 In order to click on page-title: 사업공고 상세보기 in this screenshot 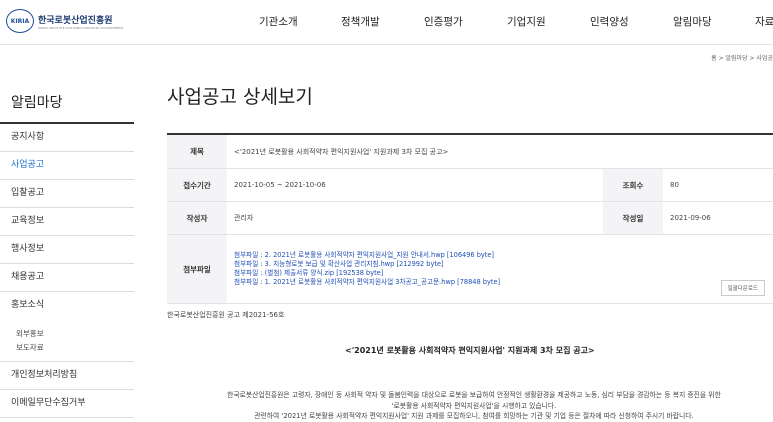, I will do `click(240, 97)`.